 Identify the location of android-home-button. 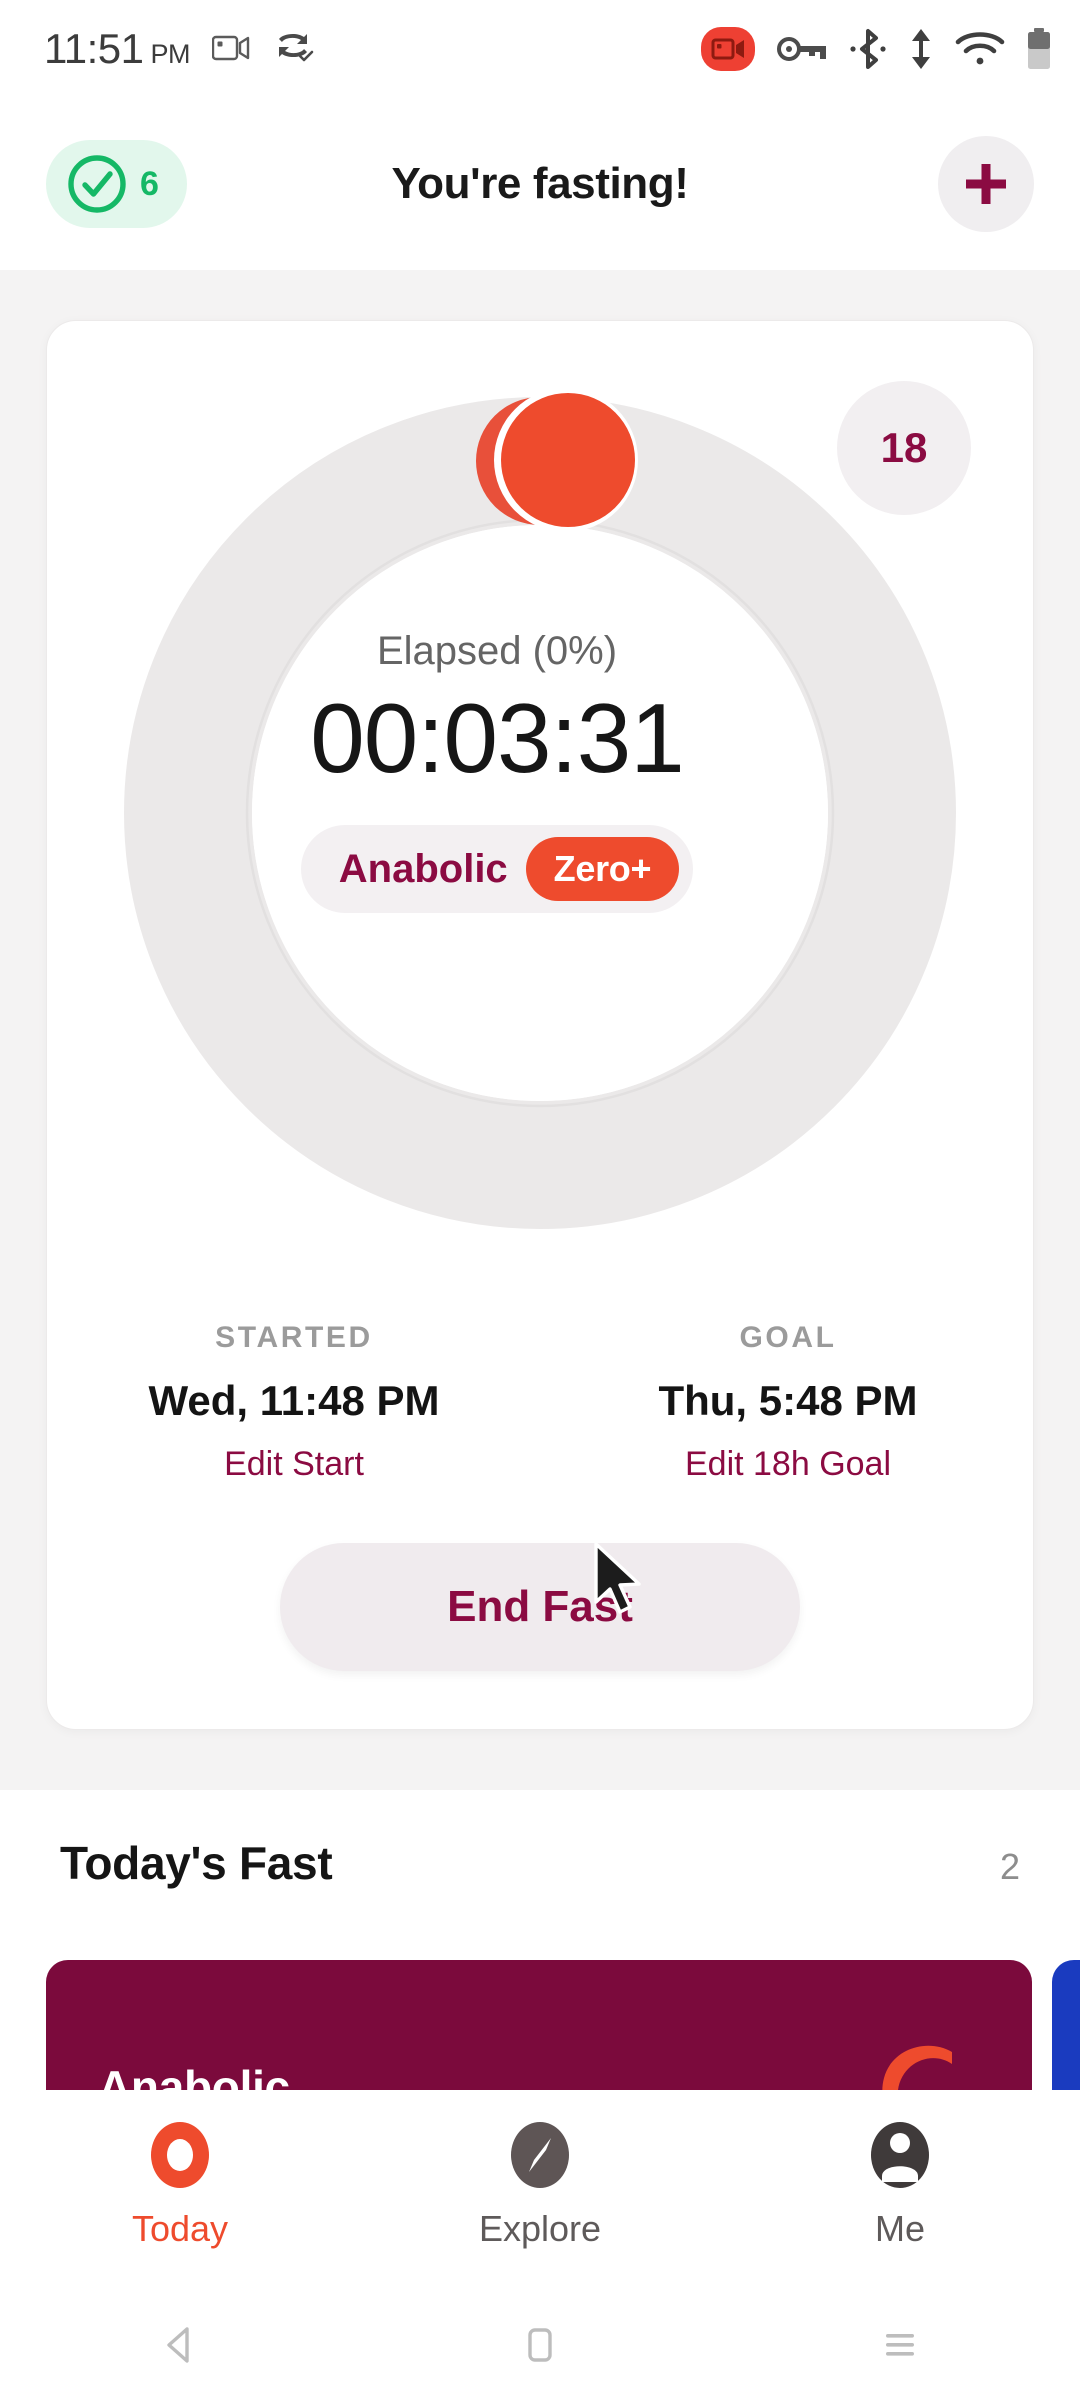
(540, 2345).